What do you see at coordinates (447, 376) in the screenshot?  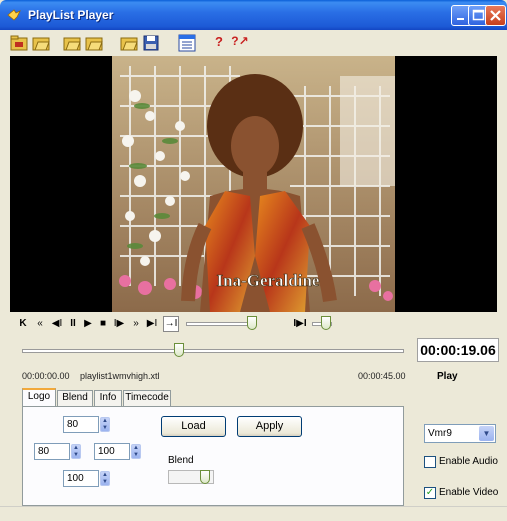 I see `play-status-label: Play` at bounding box center [447, 376].